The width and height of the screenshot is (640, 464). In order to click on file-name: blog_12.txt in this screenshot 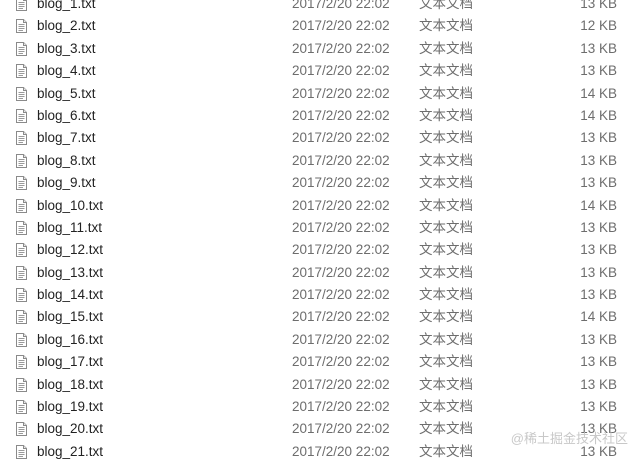, I will do `click(70, 250)`.